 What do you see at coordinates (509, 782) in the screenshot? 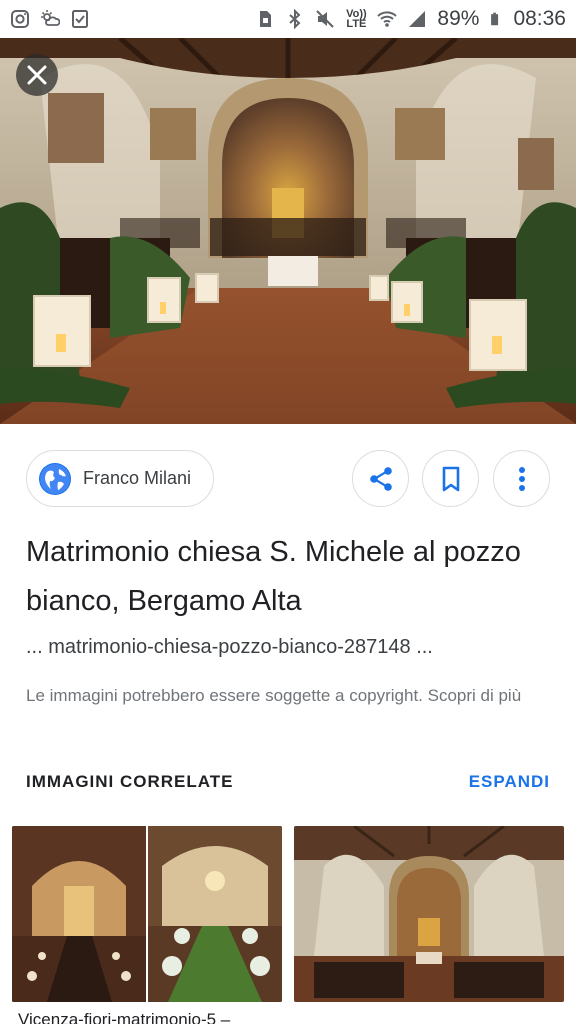
I see `expand-button: ESPANDI` at bounding box center [509, 782].